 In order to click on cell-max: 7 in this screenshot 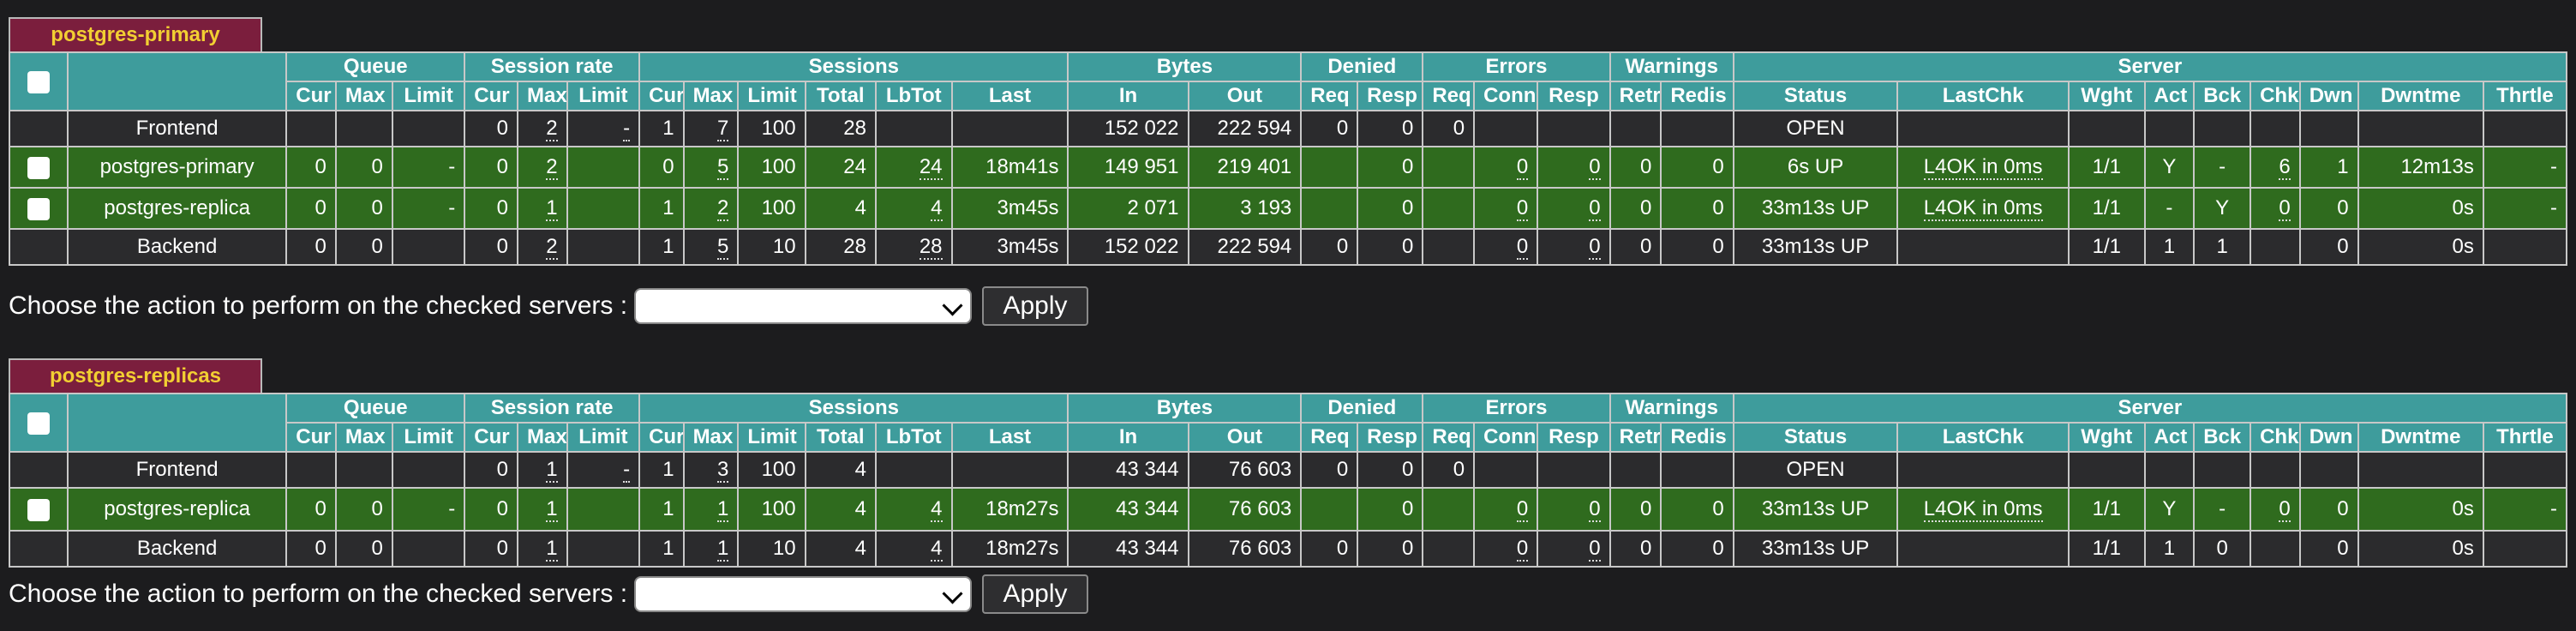, I will do `click(711, 128)`.